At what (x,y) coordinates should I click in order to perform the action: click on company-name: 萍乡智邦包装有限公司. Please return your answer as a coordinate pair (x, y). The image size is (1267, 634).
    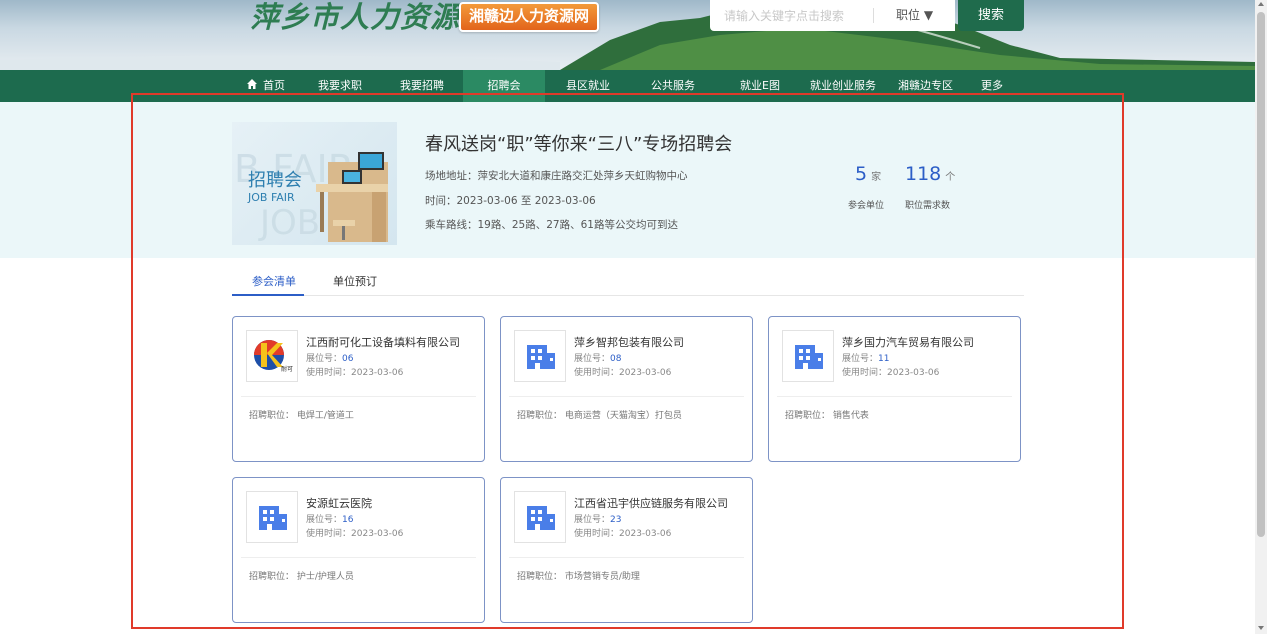
    Looking at the image, I should click on (629, 342).